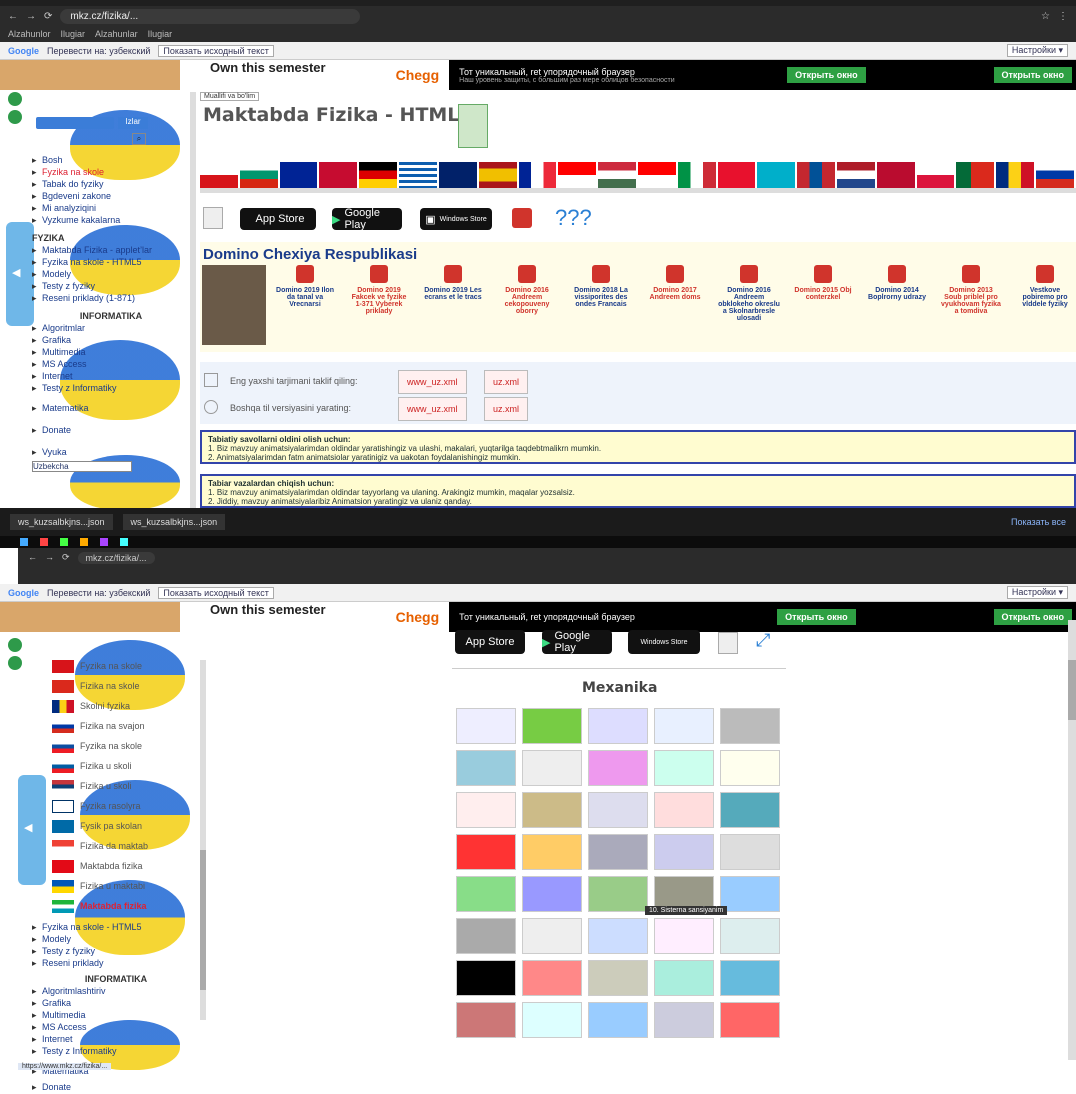  I want to click on qr-icon, so click(728, 643).